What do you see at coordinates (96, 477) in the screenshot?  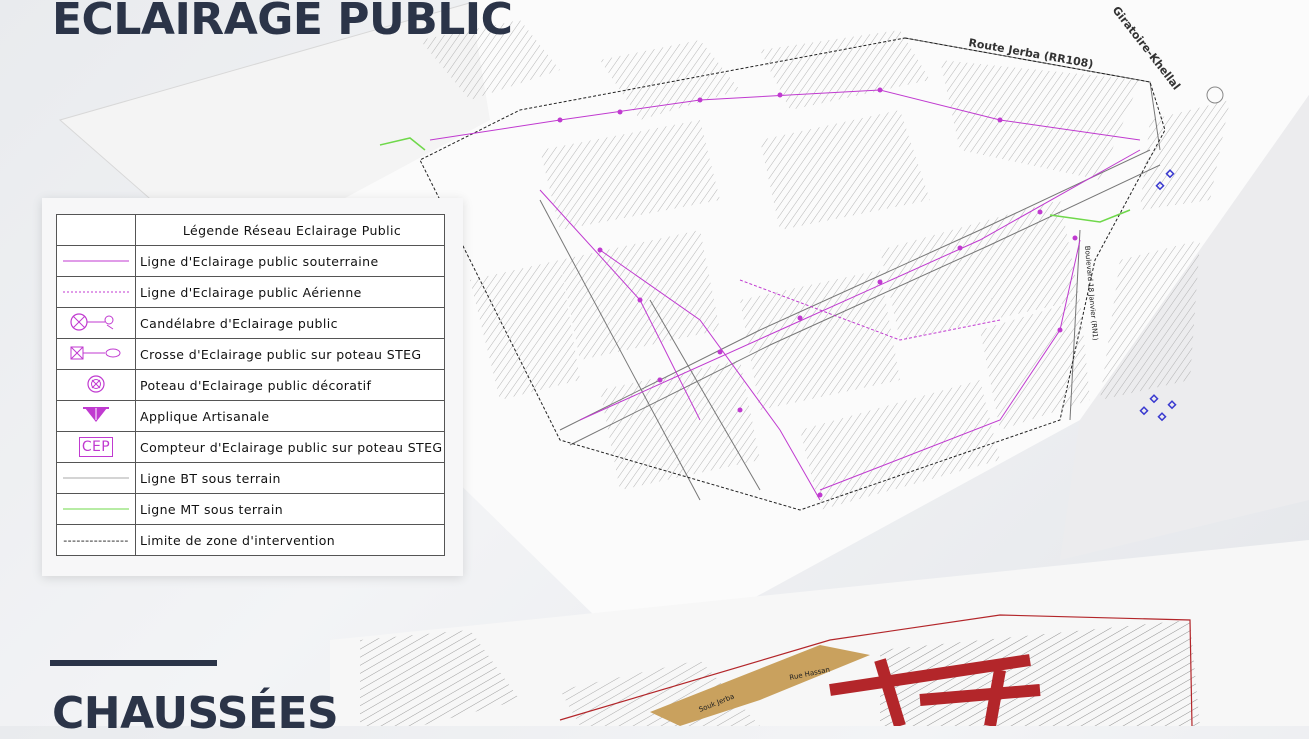 I see `grey-line-icon` at bounding box center [96, 477].